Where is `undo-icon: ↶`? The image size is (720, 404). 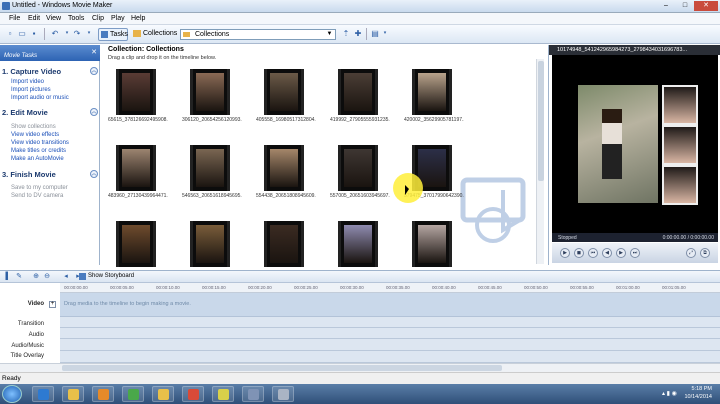 undo-icon: ↶ is located at coordinates (55, 33).